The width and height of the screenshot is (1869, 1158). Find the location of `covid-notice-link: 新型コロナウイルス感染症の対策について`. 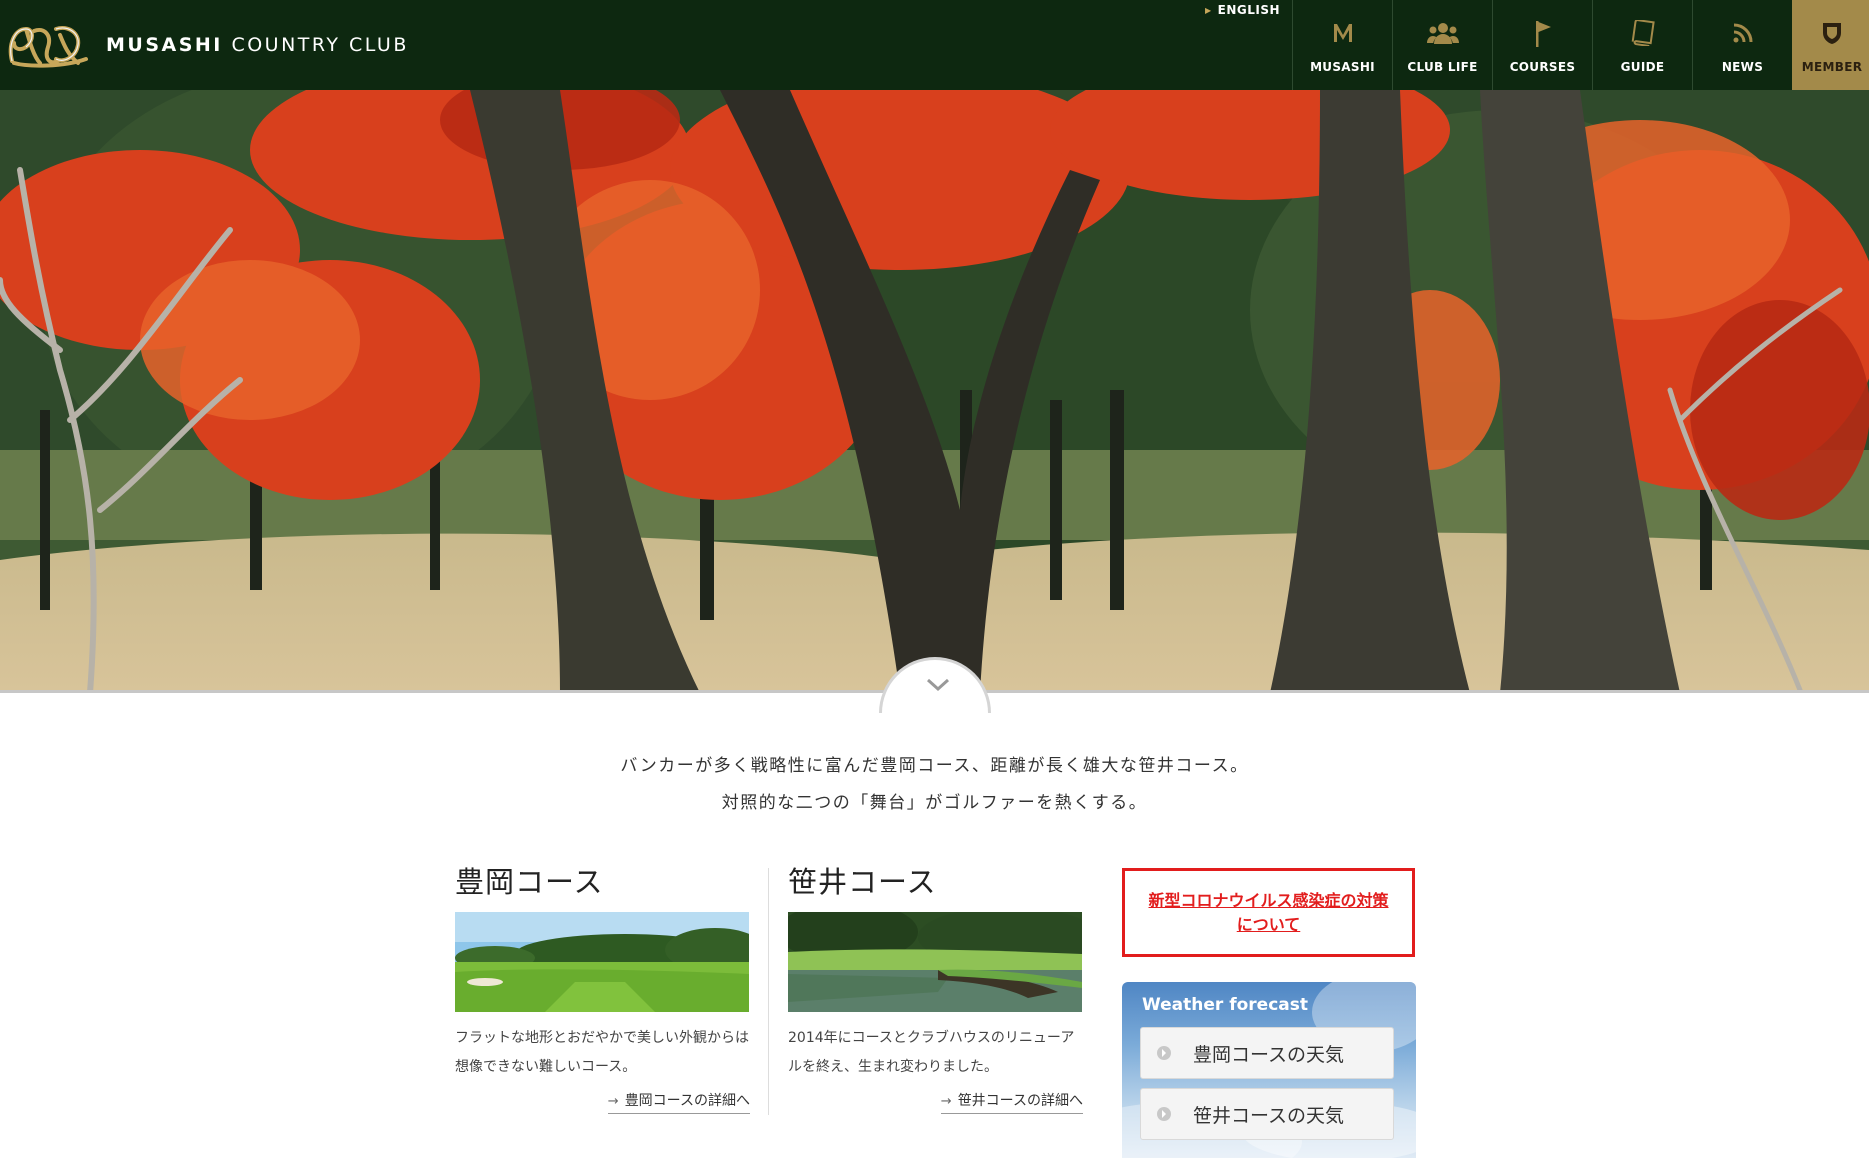

covid-notice-link: 新型コロナウイルス感染症の対策について is located at coordinates (1268, 912).